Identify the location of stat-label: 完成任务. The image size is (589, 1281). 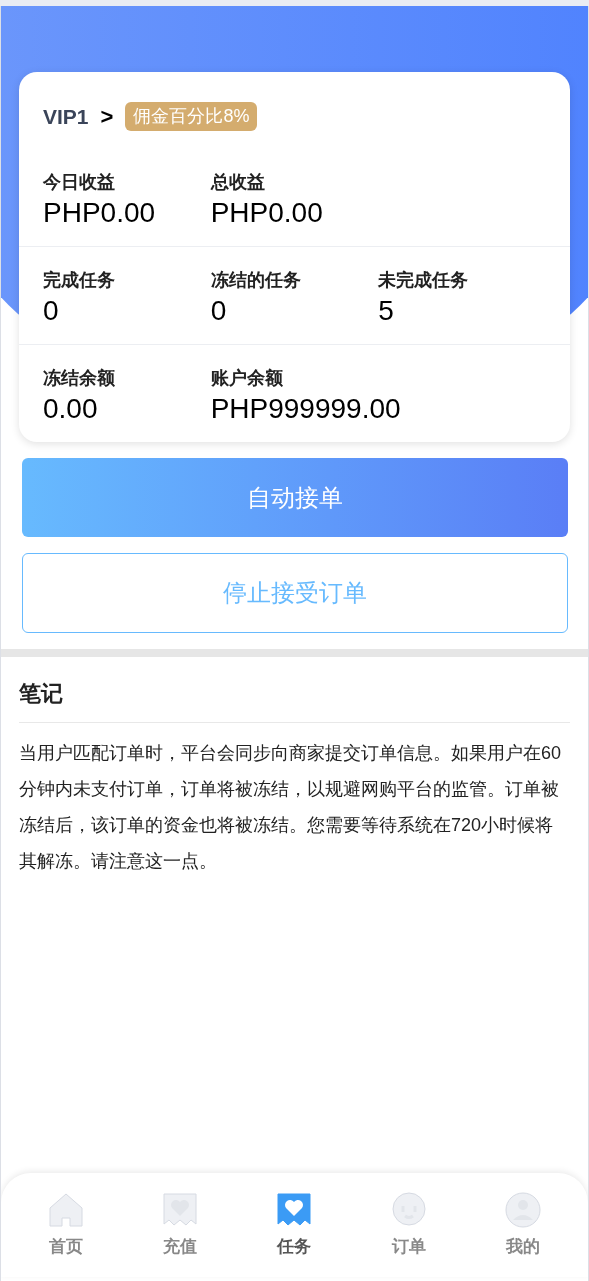
(79, 280).